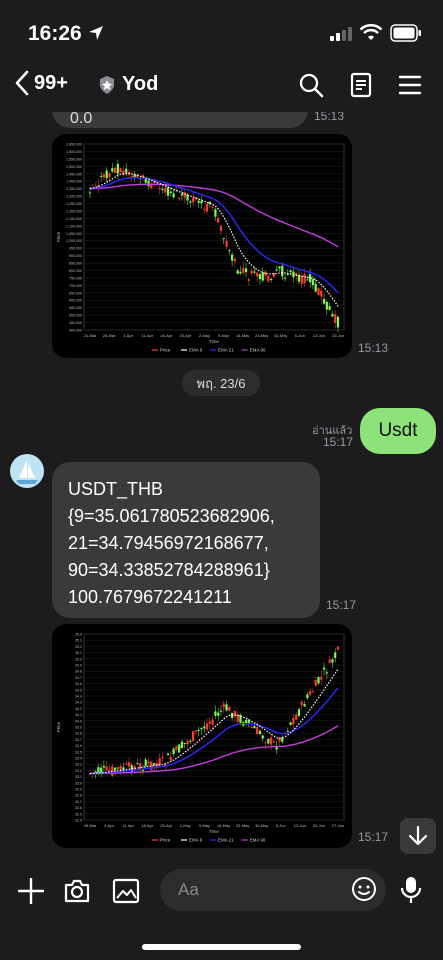  What do you see at coordinates (27, 471) in the screenshot?
I see `avatar` at bounding box center [27, 471].